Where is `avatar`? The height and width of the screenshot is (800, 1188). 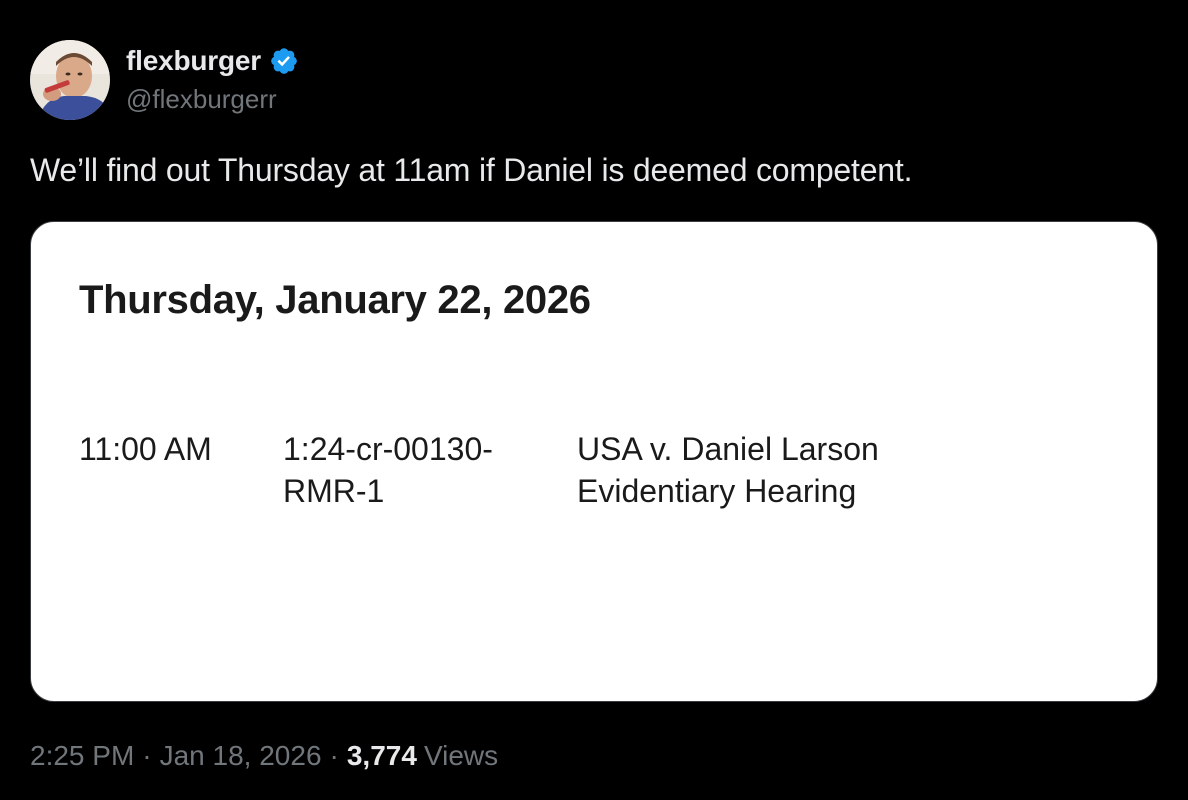 avatar is located at coordinates (70, 80).